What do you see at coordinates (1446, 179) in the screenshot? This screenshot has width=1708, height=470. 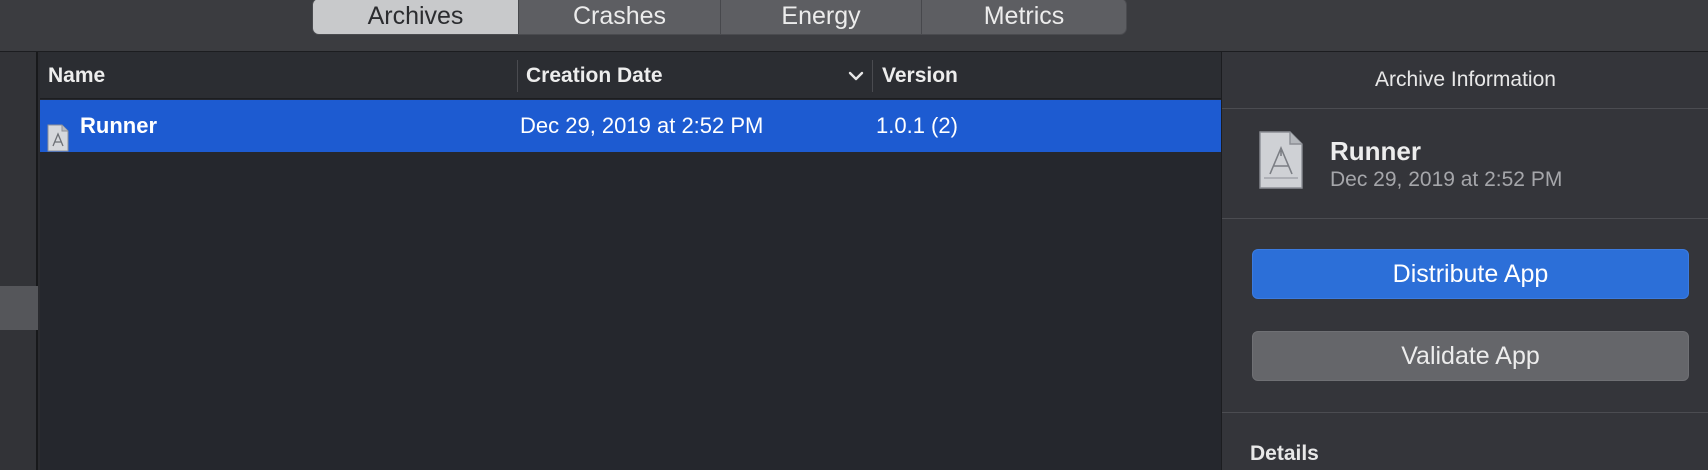 I see `archive-date: Dec 29, 2019 at 2:52 PM` at bounding box center [1446, 179].